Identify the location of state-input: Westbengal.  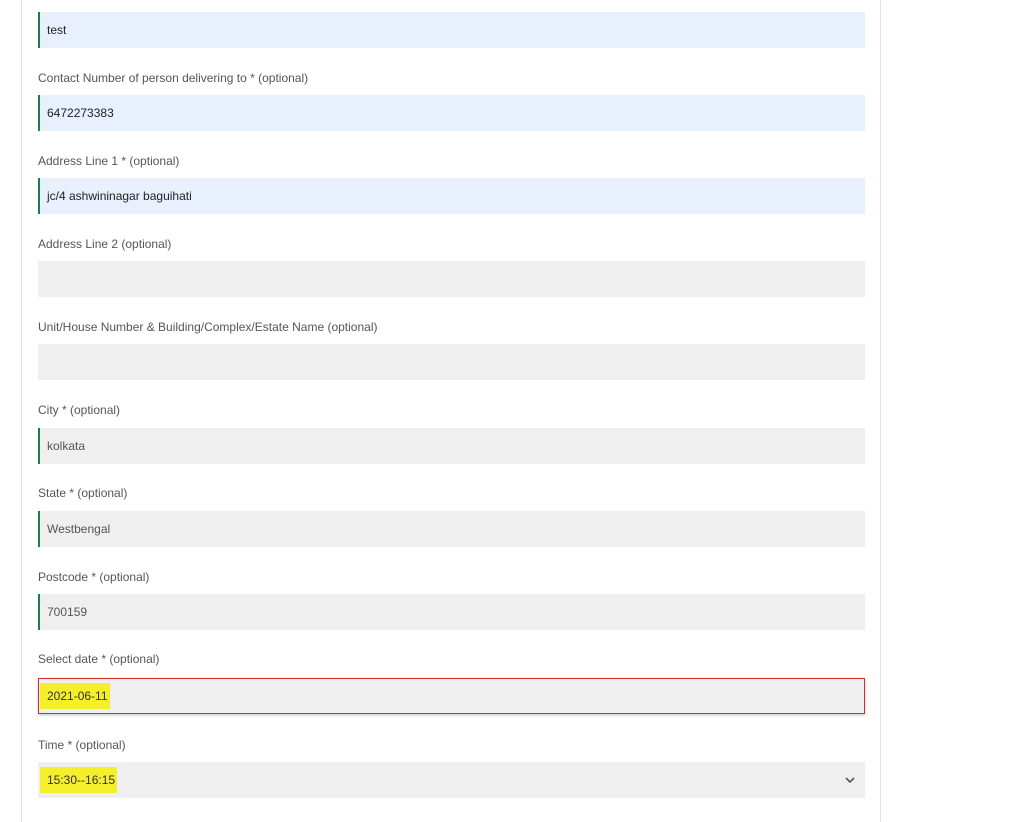
(451, 529).